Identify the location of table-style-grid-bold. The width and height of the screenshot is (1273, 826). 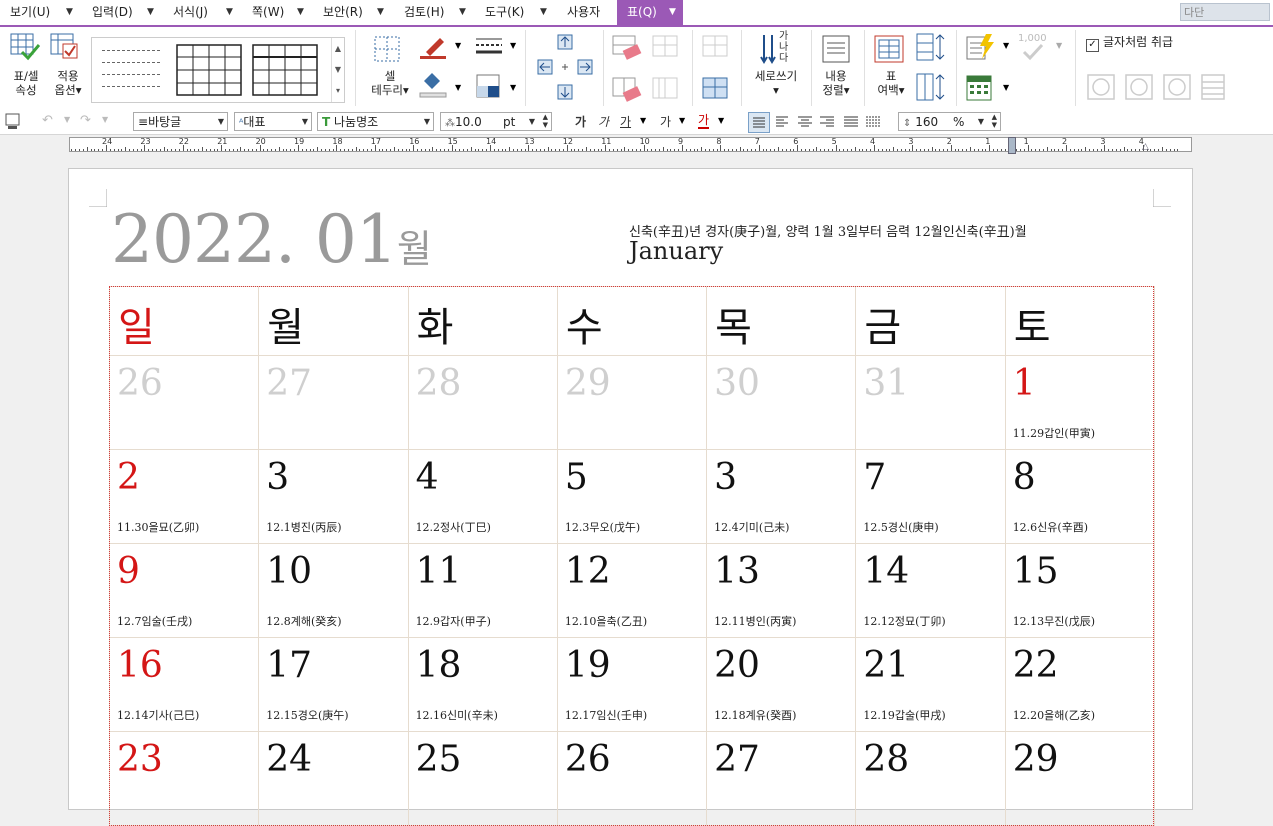
(285, 70).